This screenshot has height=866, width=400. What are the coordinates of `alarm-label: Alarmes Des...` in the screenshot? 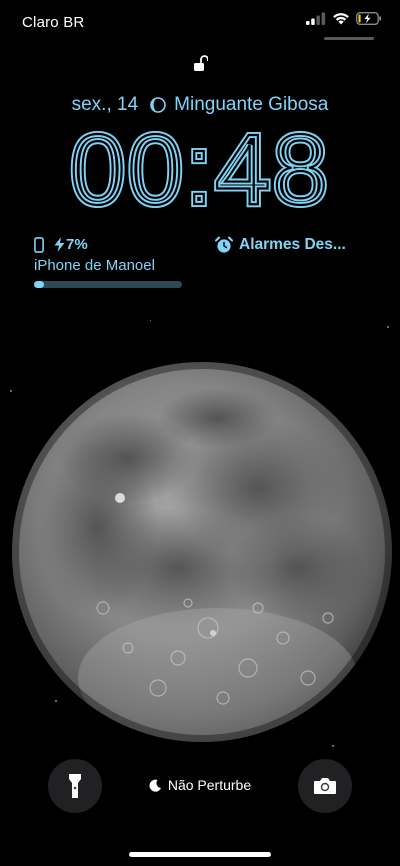 It's located at (292, 244).